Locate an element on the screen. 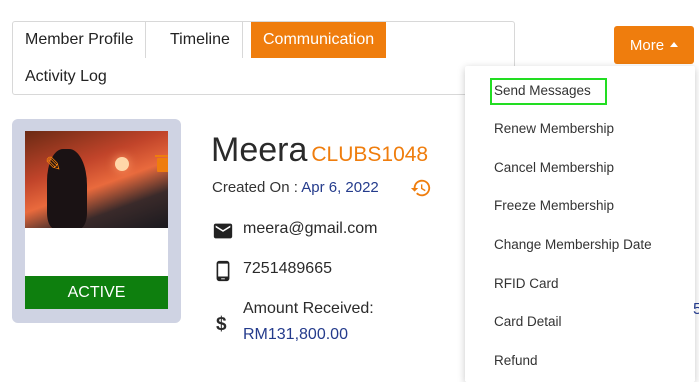  tab-member-profile: Member Profile is located at coordinates (80, 40).